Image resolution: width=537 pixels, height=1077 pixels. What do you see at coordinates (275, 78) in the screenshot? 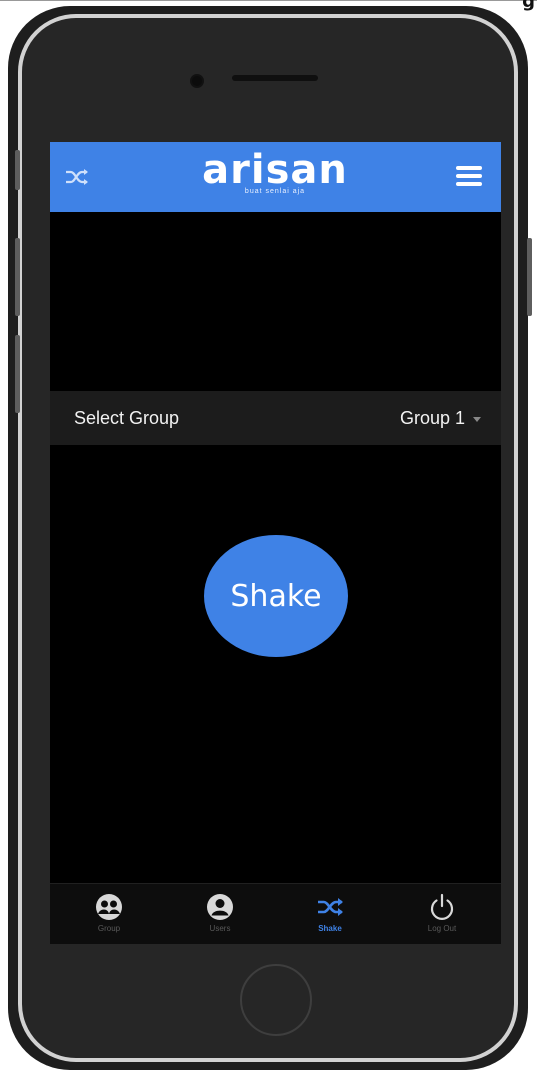
I see `earpiece-speaker` at bounding box center [275, 78].